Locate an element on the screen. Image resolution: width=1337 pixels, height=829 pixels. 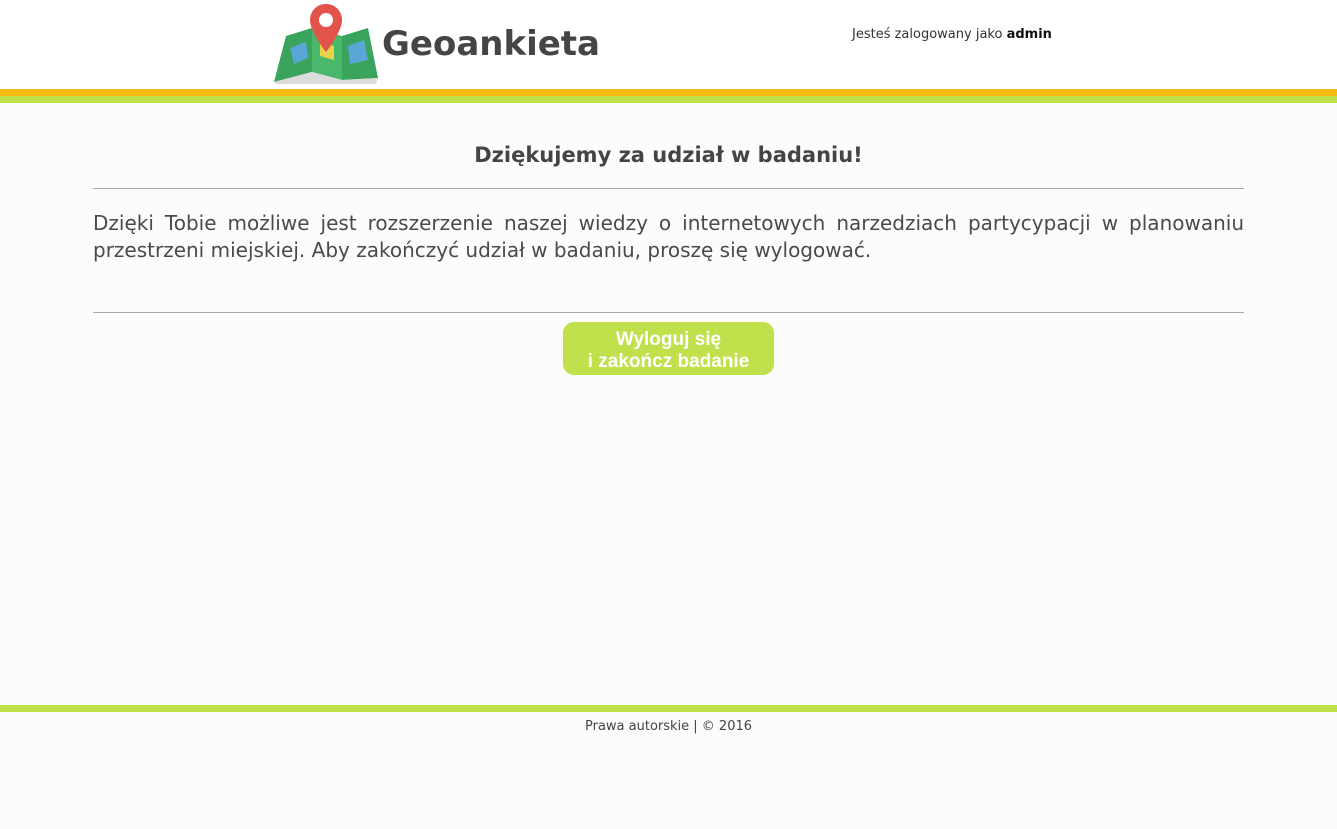
map-pin-logo-icon is located at coordinates (326, 43).